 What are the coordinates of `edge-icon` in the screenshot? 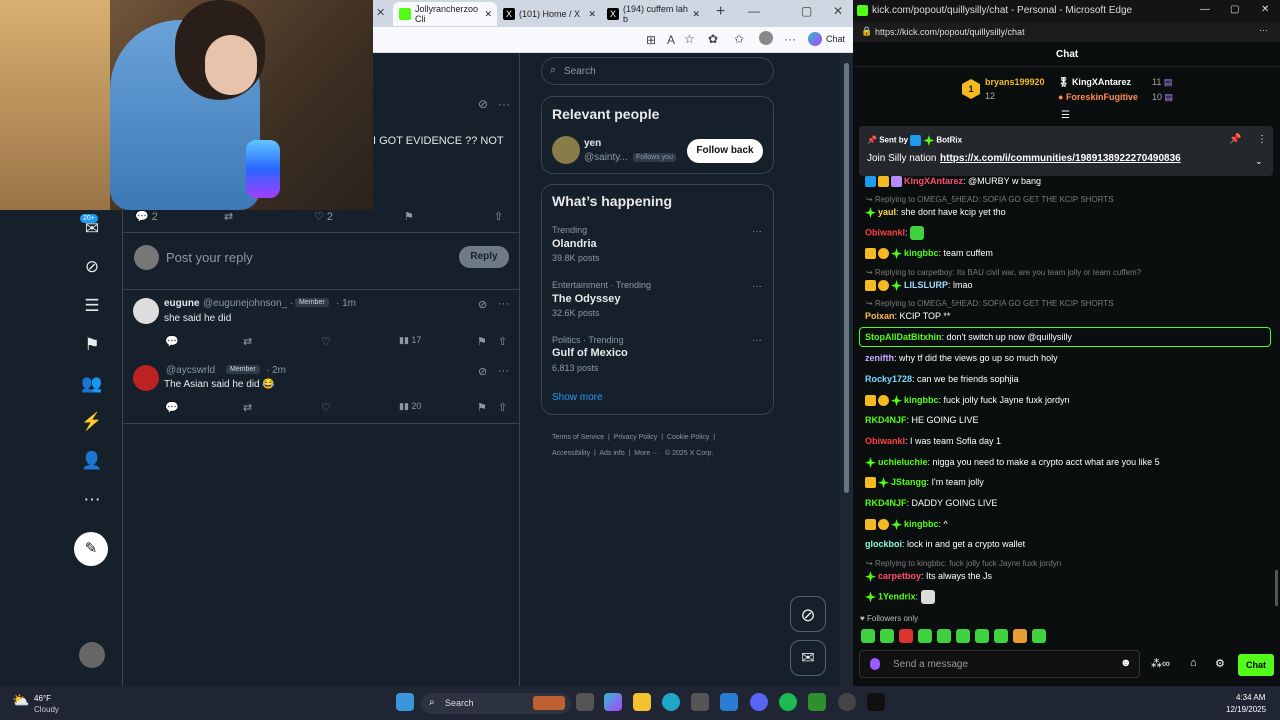 It's located at (671, 702).